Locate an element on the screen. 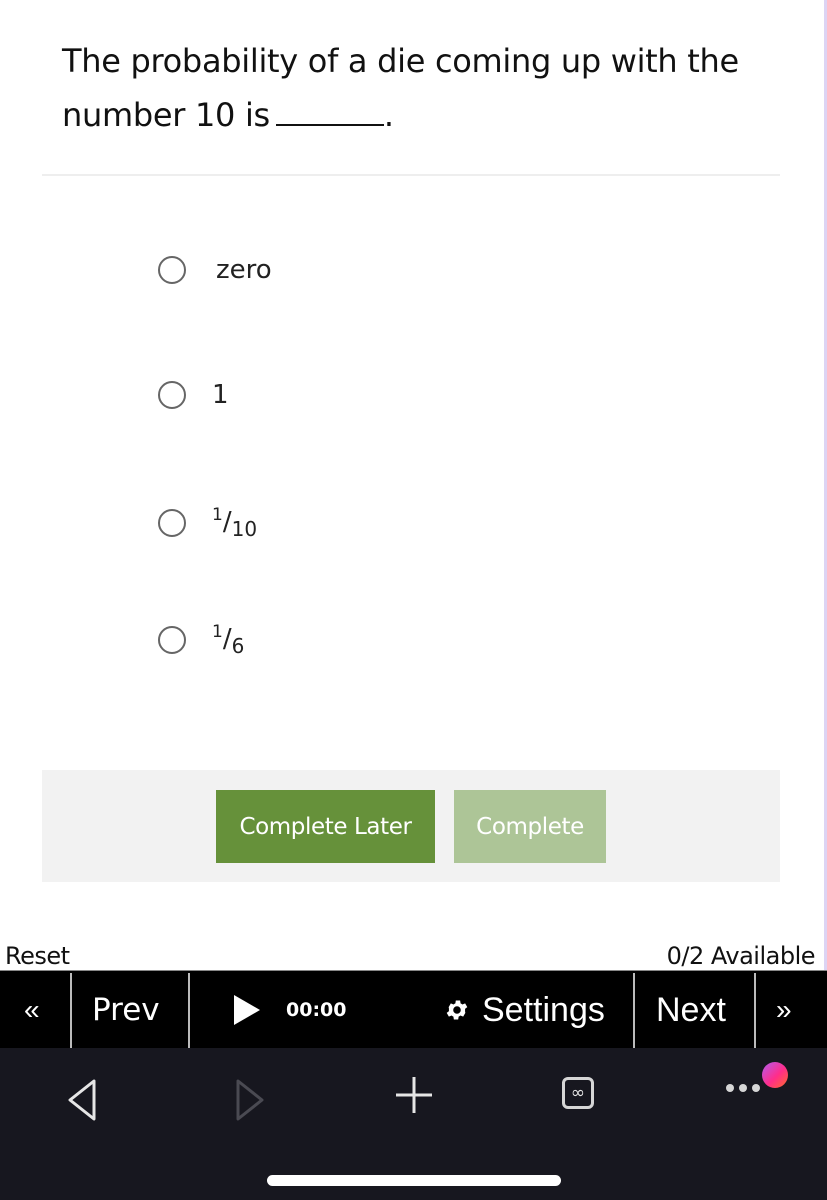  forward-icon is located at coordinates (250, 1100).